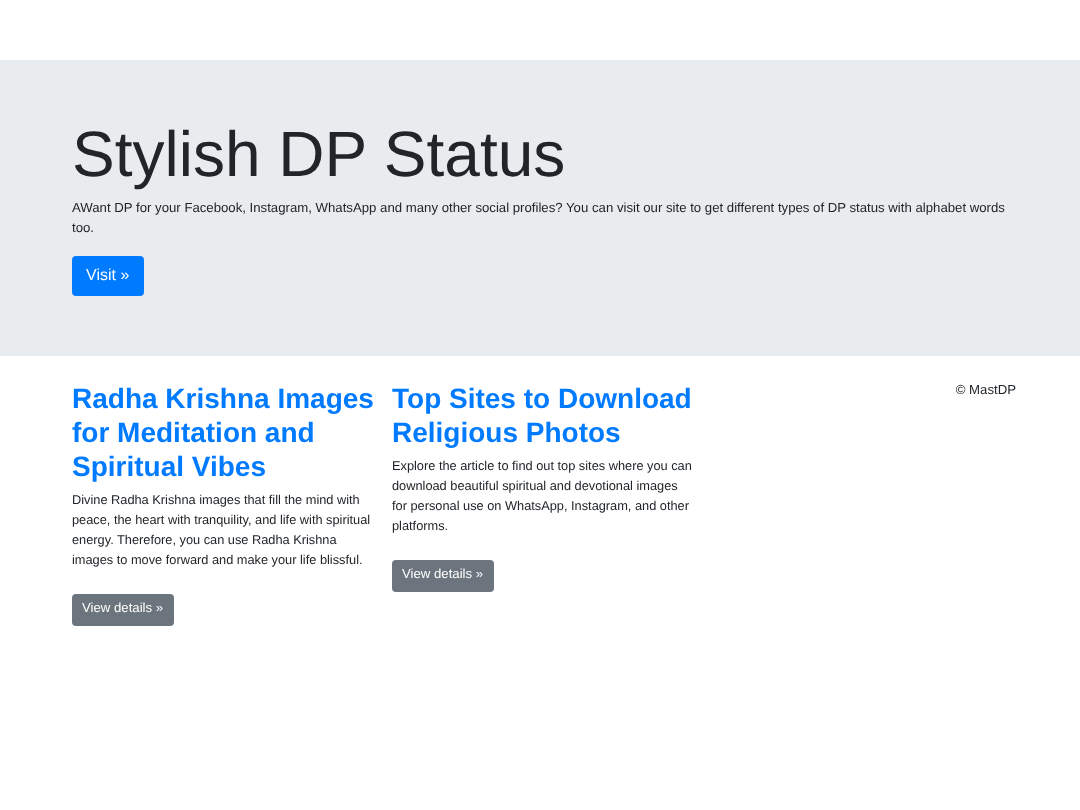  What do you see at coordinates (320, 154) in the screenshot?
I see `hero-title: Stylish DP Status` at bounding box center [320, 154].